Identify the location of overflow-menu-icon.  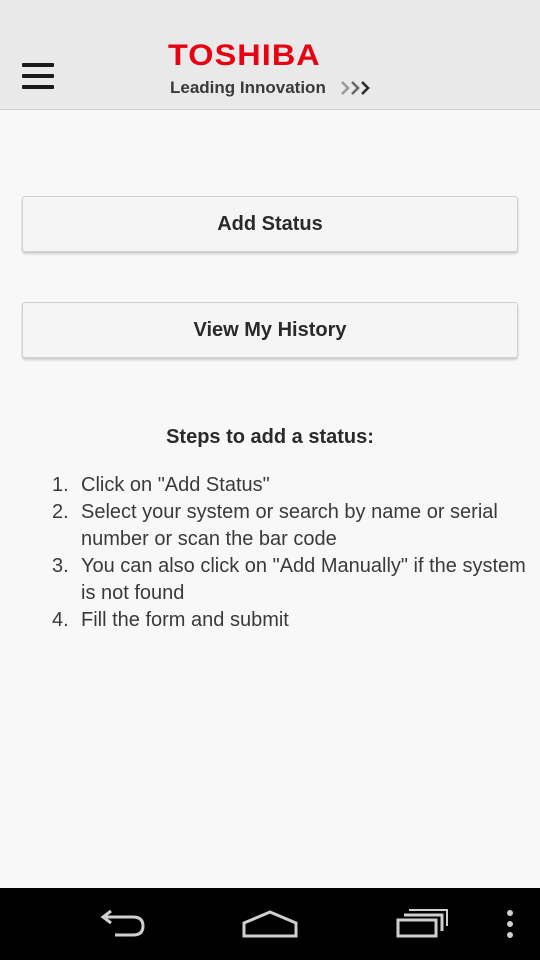
(510, 924).